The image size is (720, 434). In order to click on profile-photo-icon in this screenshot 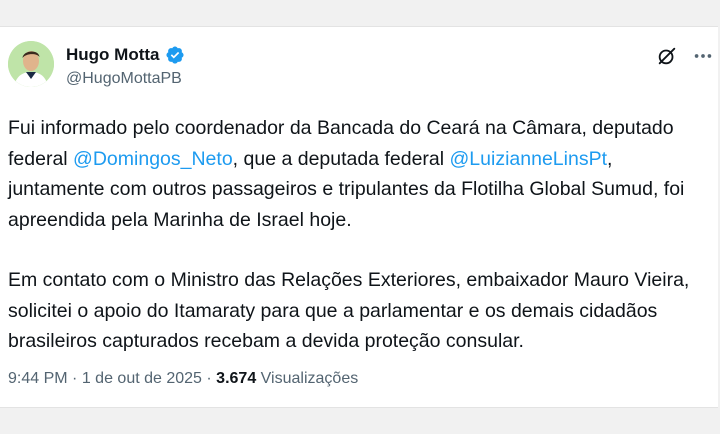, I will do `click(31, 64)`.